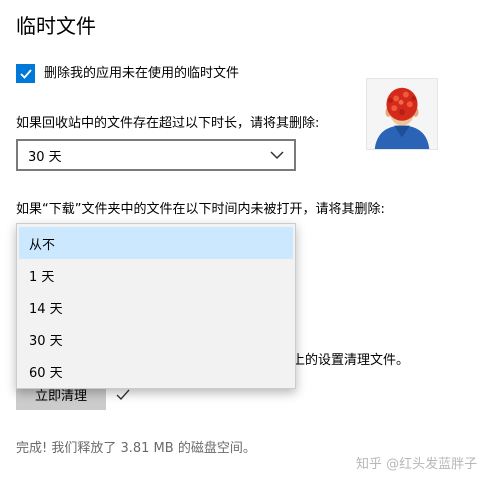  Describe the element at coordinates (168, 123) in the screenshot. I see `recycle-bin-label: 如果回收站中的文件存在超过以下时长，请将其删除:` at that location.